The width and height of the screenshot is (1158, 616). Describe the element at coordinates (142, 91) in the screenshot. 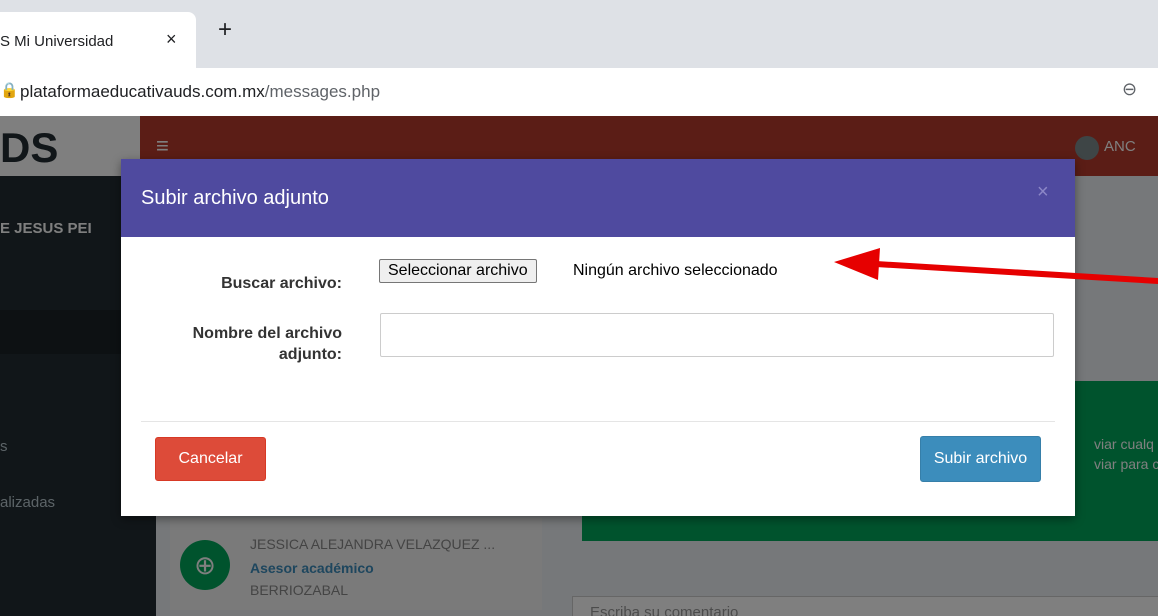

I see `url-domain: plataformaeducativauds.com.mx` at that location.